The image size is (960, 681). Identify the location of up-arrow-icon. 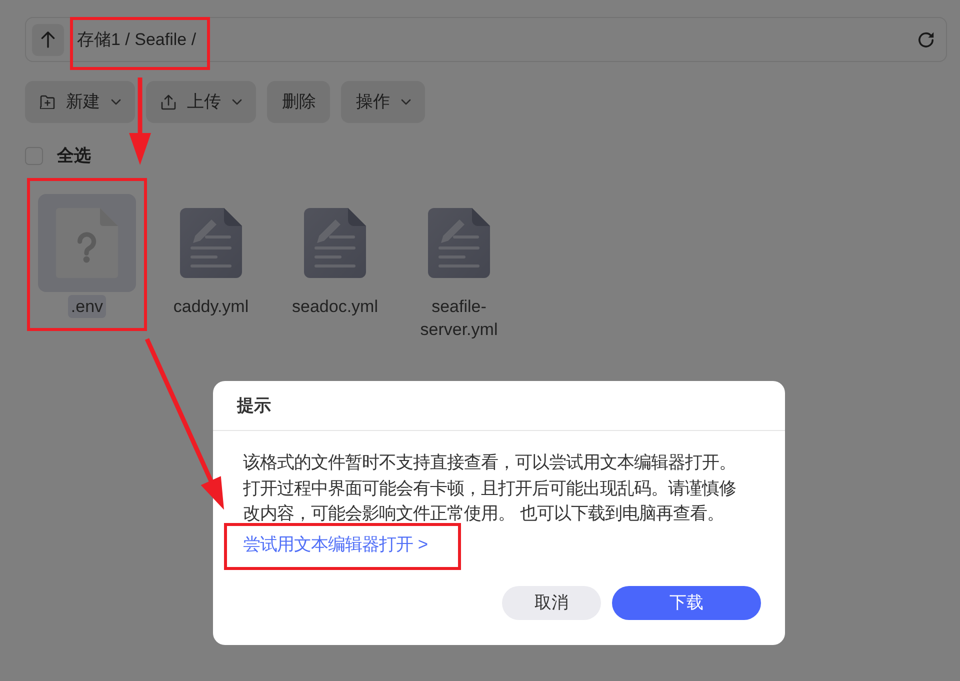
(48, 39).